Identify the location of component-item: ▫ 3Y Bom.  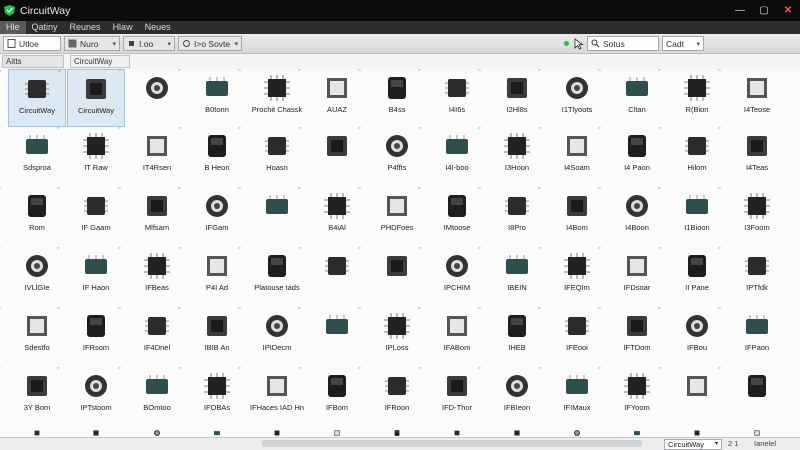
(33, 395).